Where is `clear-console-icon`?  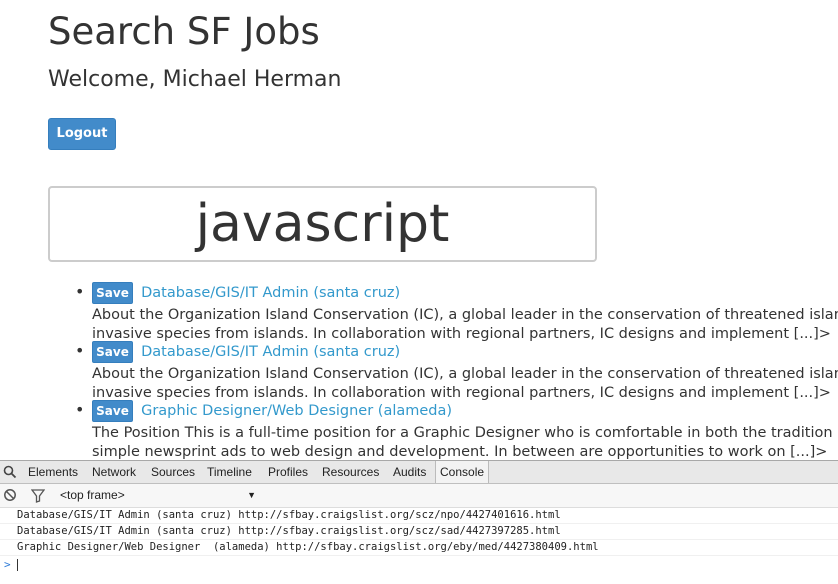 clear-console-icon is located at coordinates (10, 495).